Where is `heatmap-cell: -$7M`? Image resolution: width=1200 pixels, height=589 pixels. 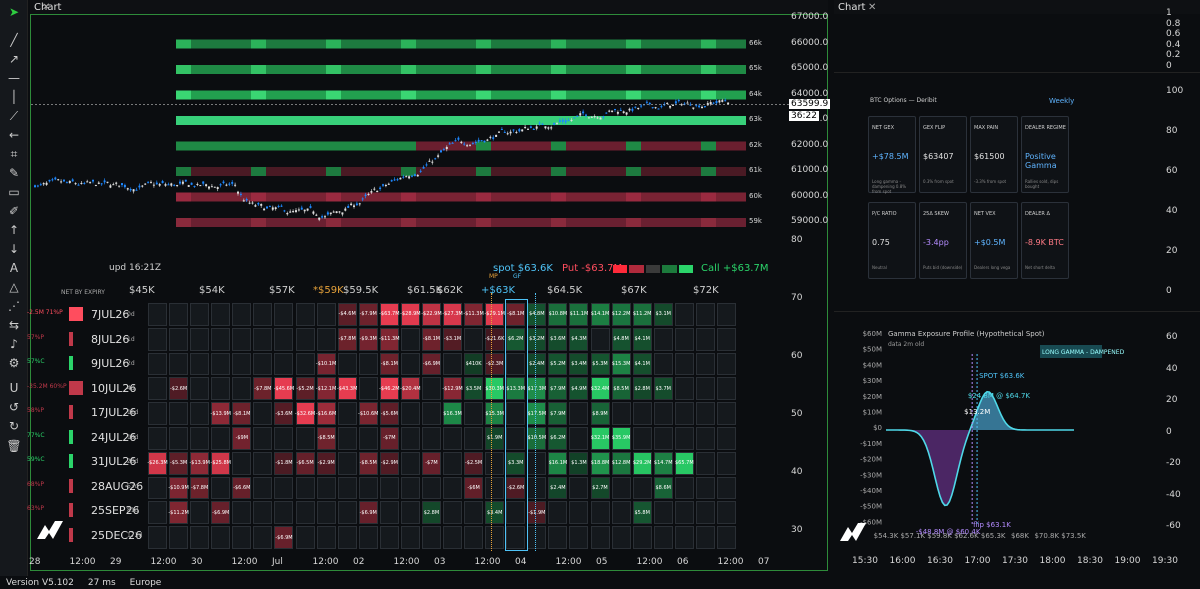
heatmap-cell: -$7M is located at coordinates (431, 463).